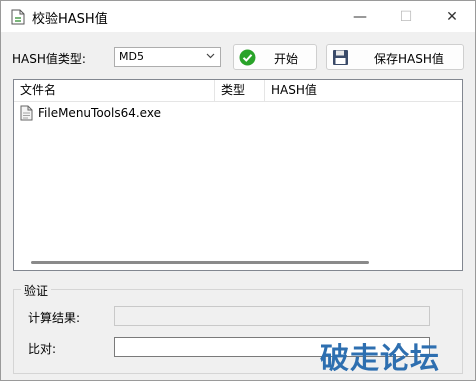 The image size is (476, 381). What do you see at coordinates (26, 113) in the screenshot?
I see `file-icon` at bounding box center [26, 113].